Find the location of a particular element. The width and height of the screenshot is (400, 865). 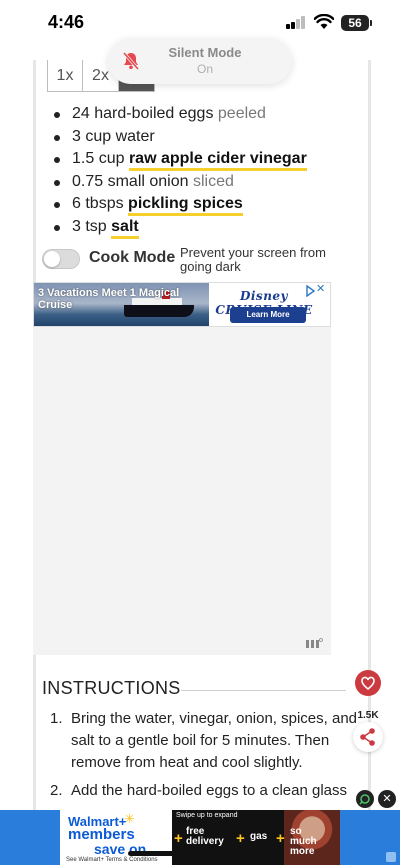

ingredient-item: 0.75 small onion sliced is located at coordinates (179, 182).